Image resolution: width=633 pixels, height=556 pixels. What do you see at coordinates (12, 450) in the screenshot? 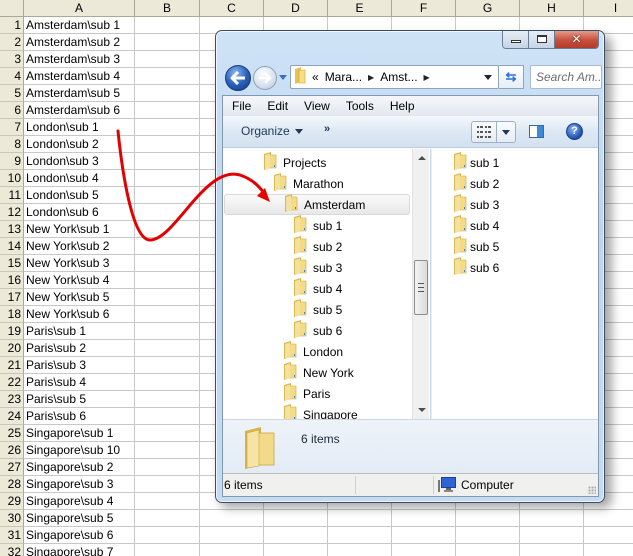
I see `row-header: 26` at bounding box center [12, 450].